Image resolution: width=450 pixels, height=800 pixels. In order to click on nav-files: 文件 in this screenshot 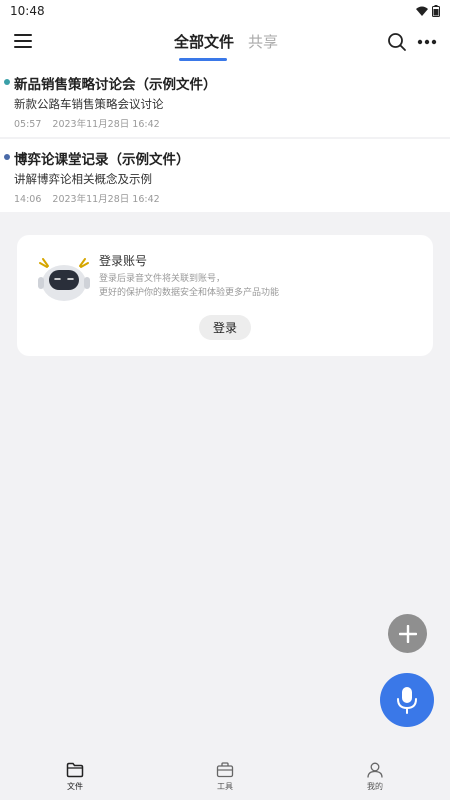, I will do `click(75, 777)`.